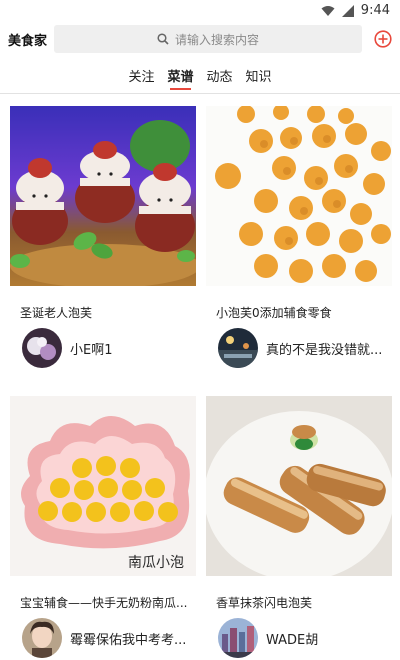 The image size is (400, 660). What do you see at coordinates (258, 77) in the screenshot?
I see `tab-knowledge: 知识` at bounding box center [258, 77].